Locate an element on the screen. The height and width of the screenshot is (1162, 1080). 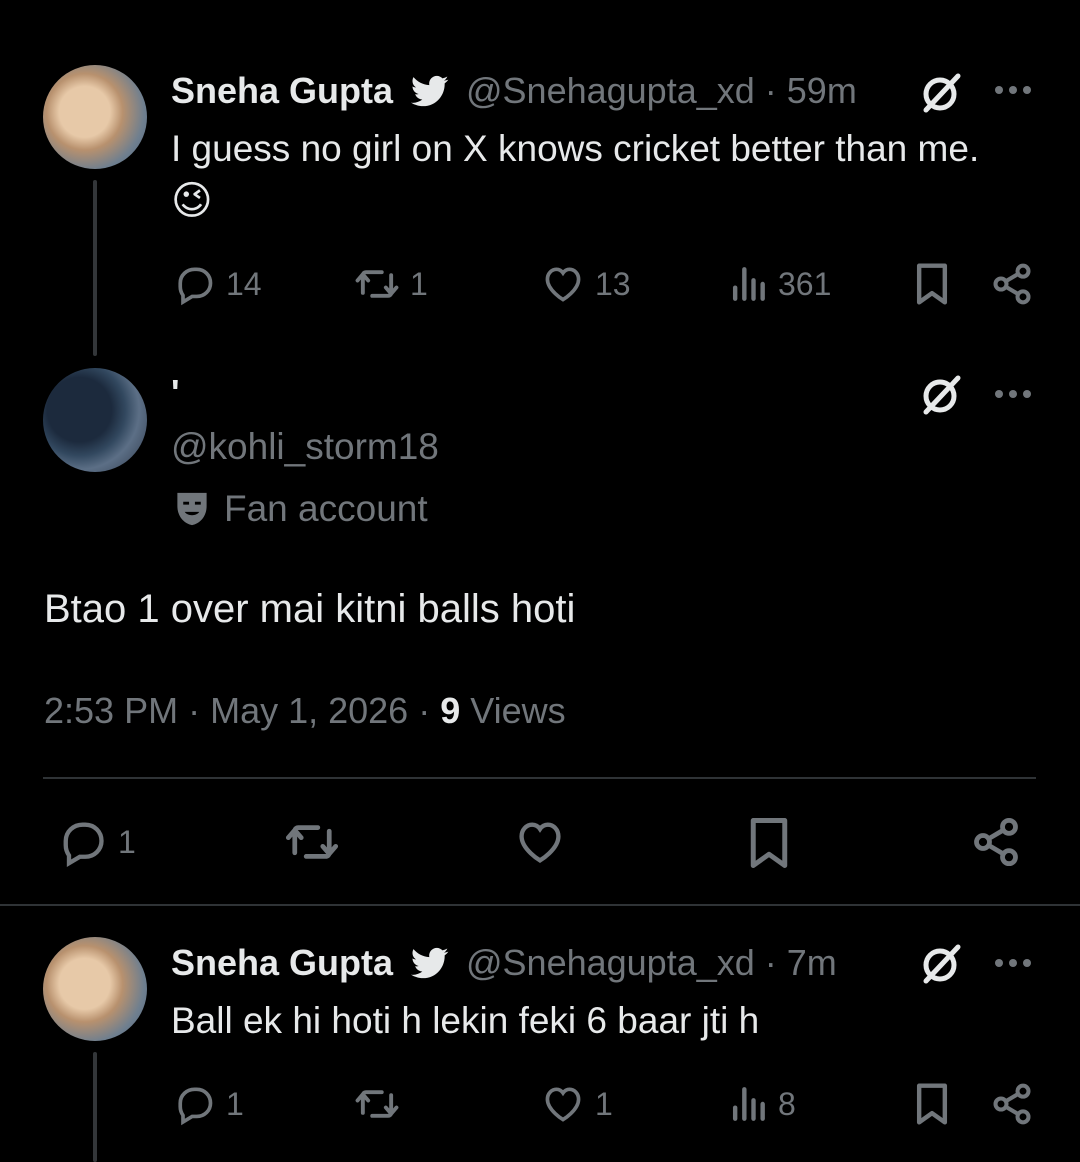
author-name: ' is located at coordinates (175, 393).